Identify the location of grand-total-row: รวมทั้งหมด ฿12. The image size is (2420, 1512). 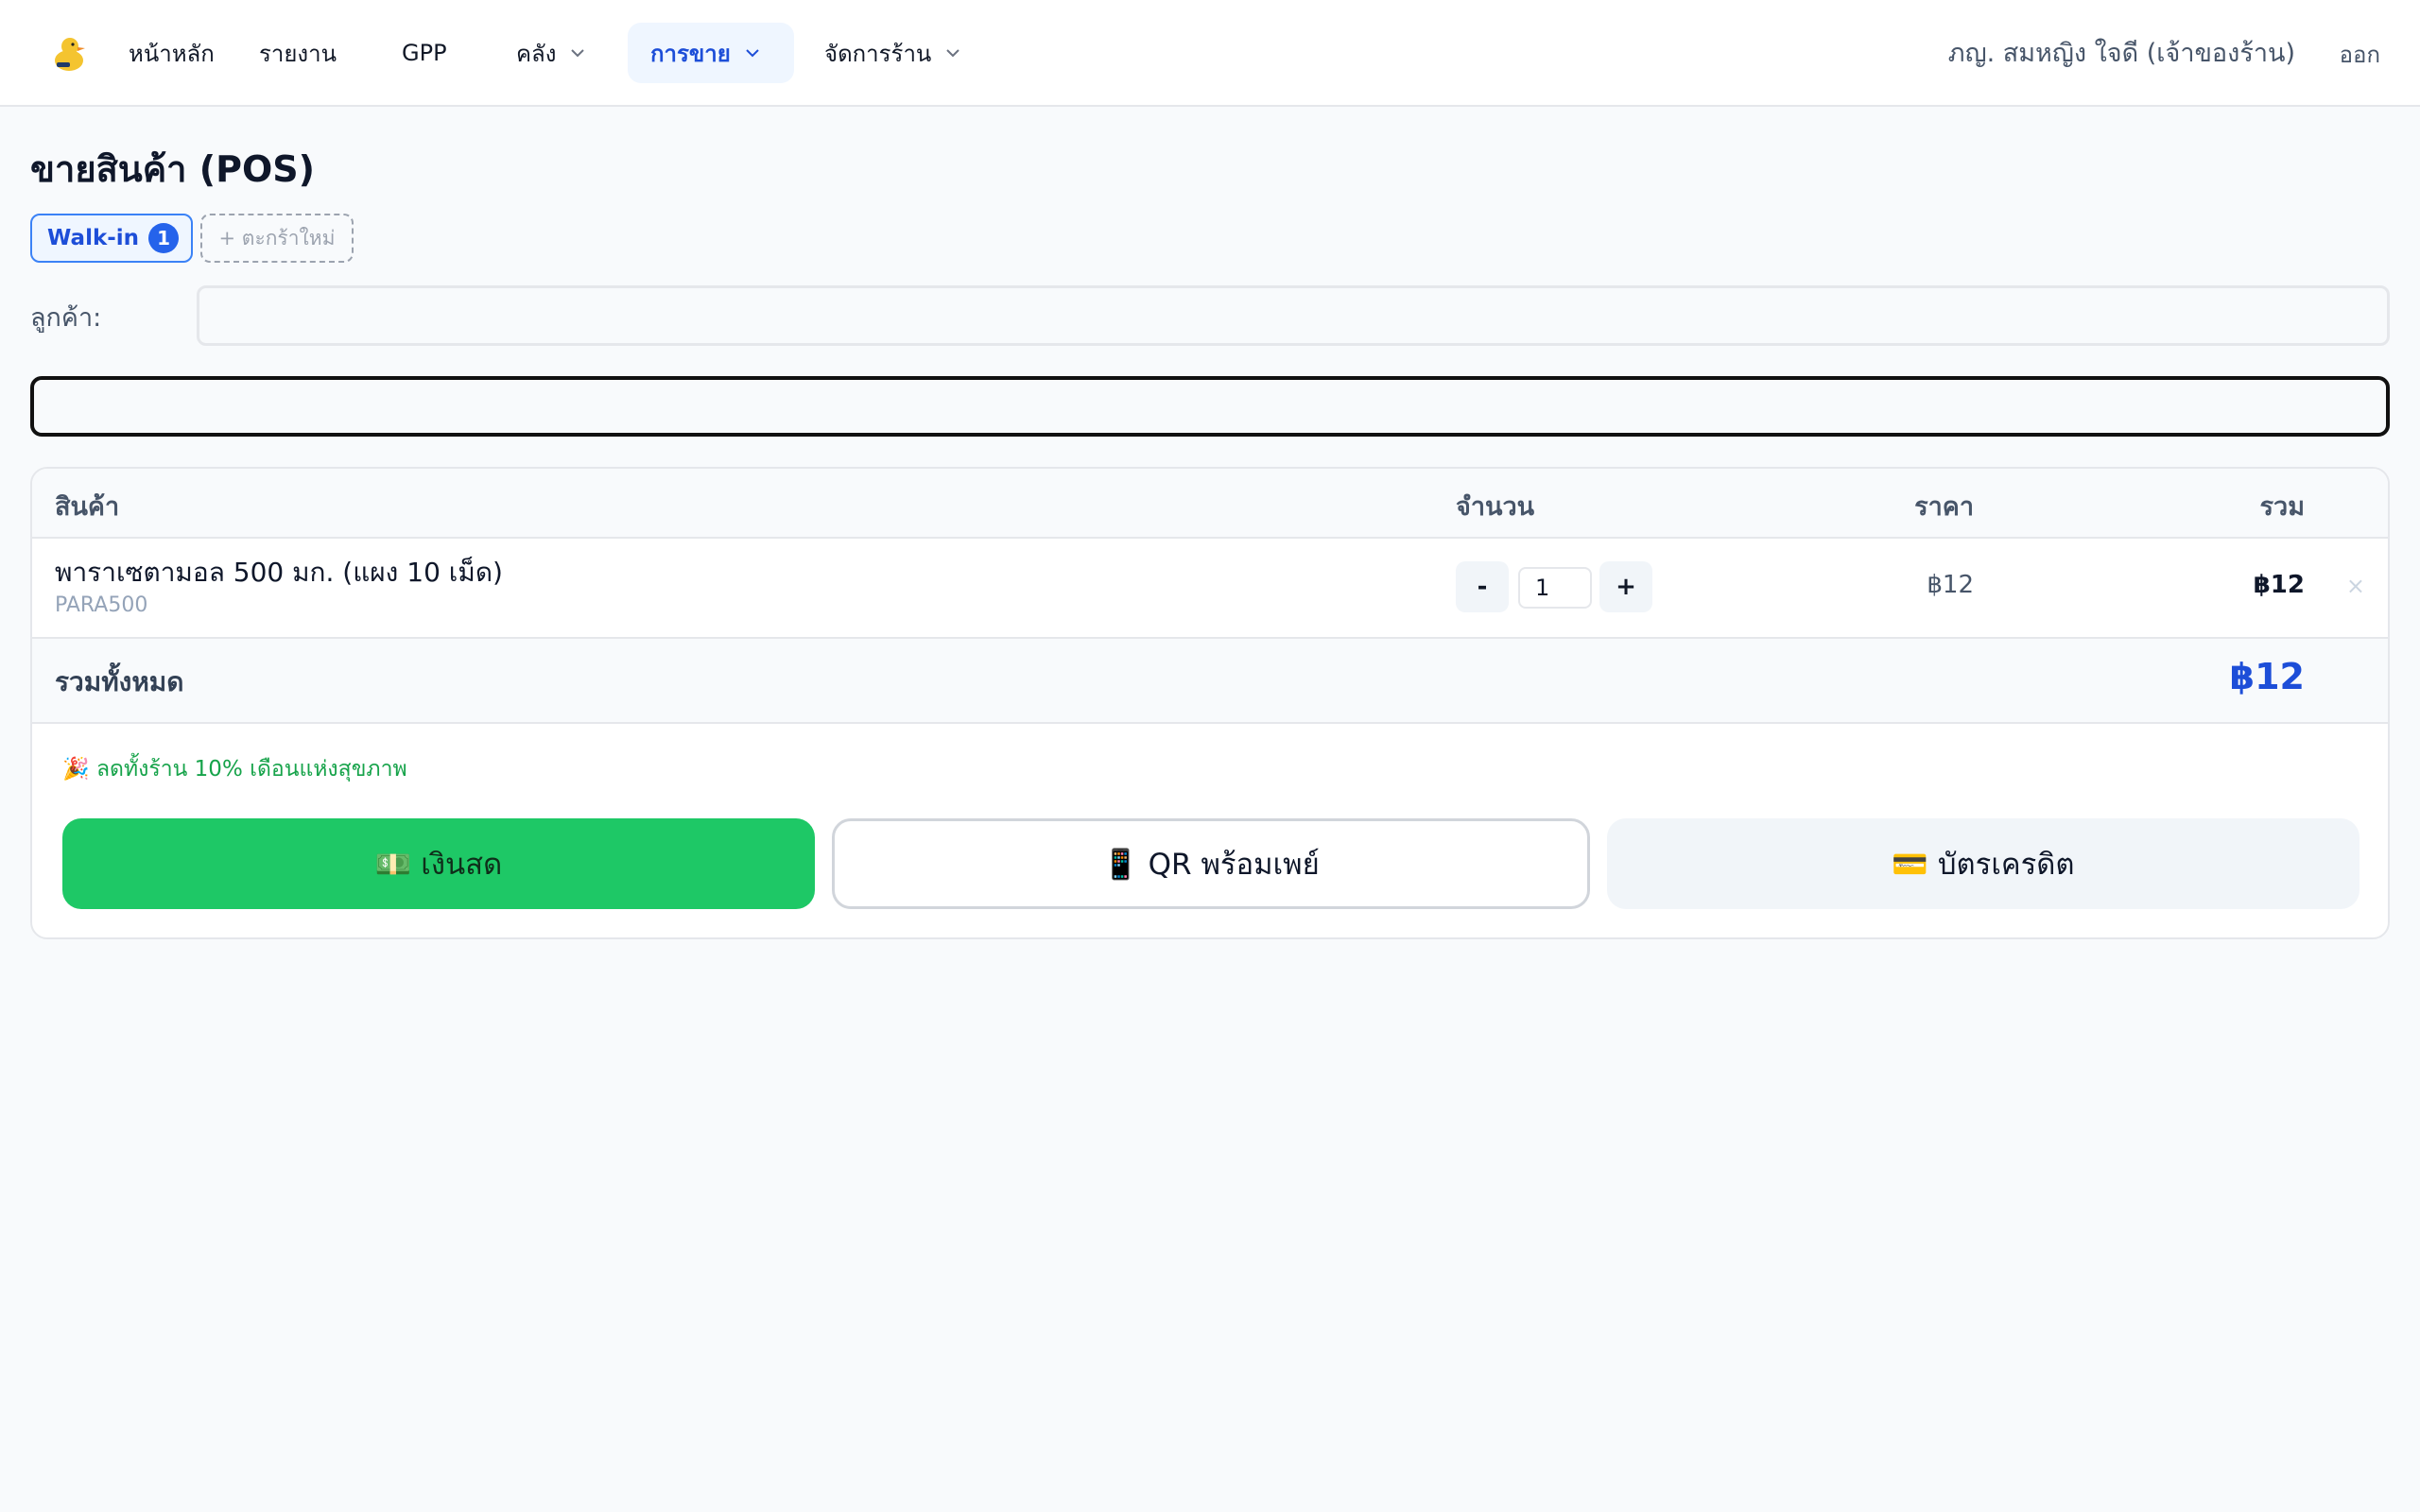
(1210, 681).